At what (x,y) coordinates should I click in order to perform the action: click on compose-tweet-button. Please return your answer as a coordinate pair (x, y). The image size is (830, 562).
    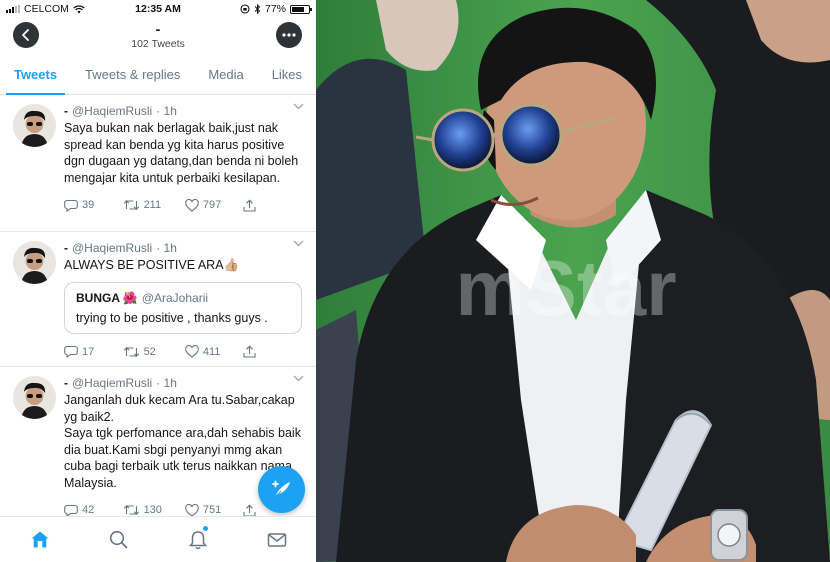
    Looking at the image, I should click on (281, 489).